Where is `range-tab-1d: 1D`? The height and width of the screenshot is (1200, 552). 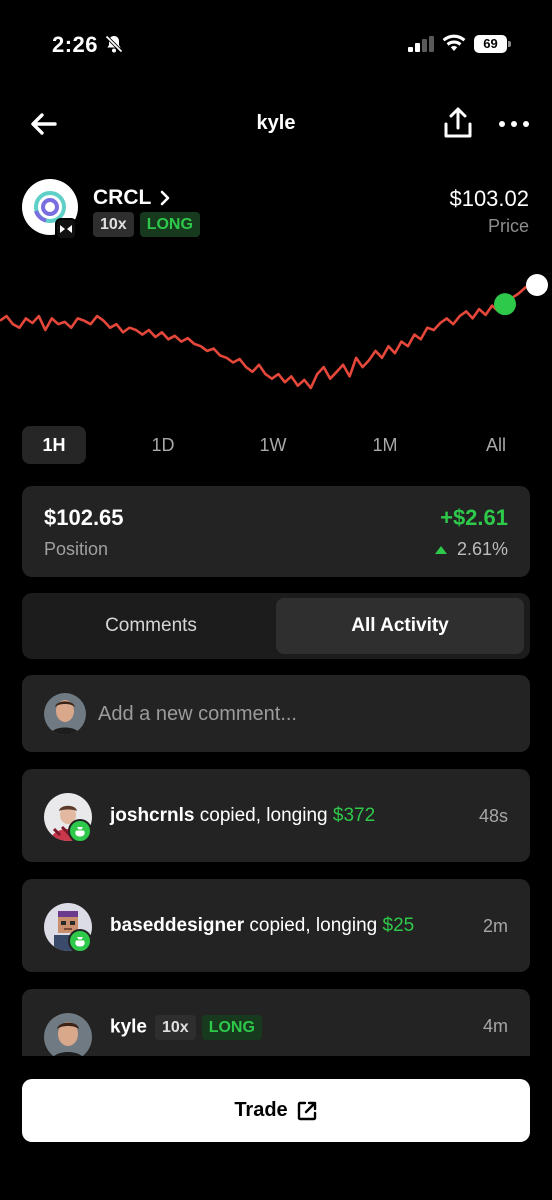 range-tab-1d: 1D is located at coordinates (163, 445).